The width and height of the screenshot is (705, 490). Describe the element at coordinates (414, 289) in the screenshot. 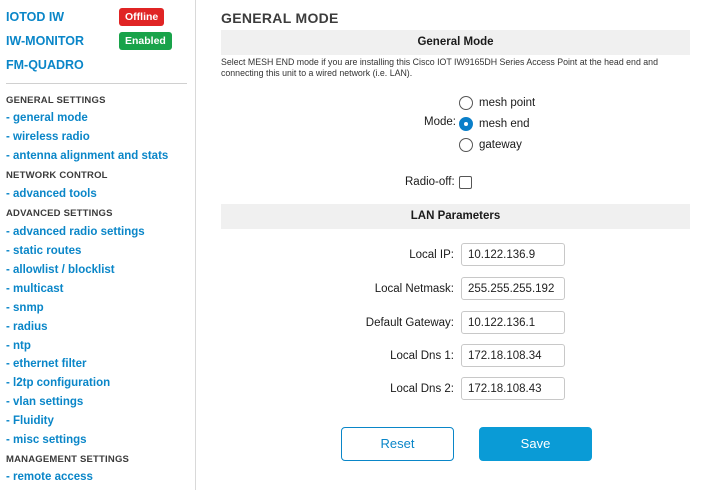

I see `local-netmask-label: Local Netmask:` at that location.